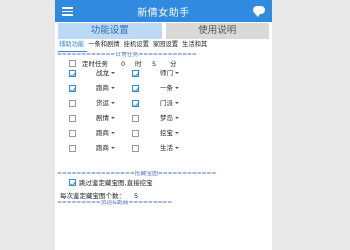  I want to click on timed-task-checkbox, so click(72, 63).